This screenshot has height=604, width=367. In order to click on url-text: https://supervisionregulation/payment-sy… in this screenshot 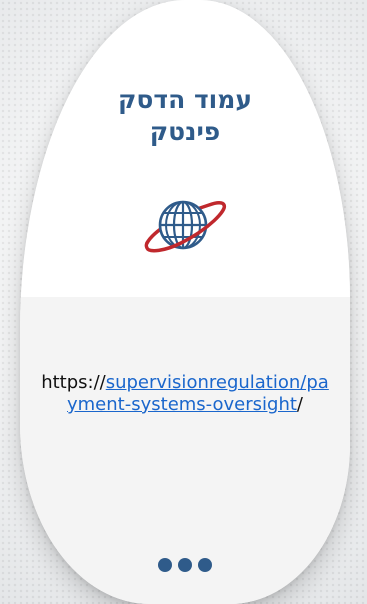, I will do `click(185, 394)`.